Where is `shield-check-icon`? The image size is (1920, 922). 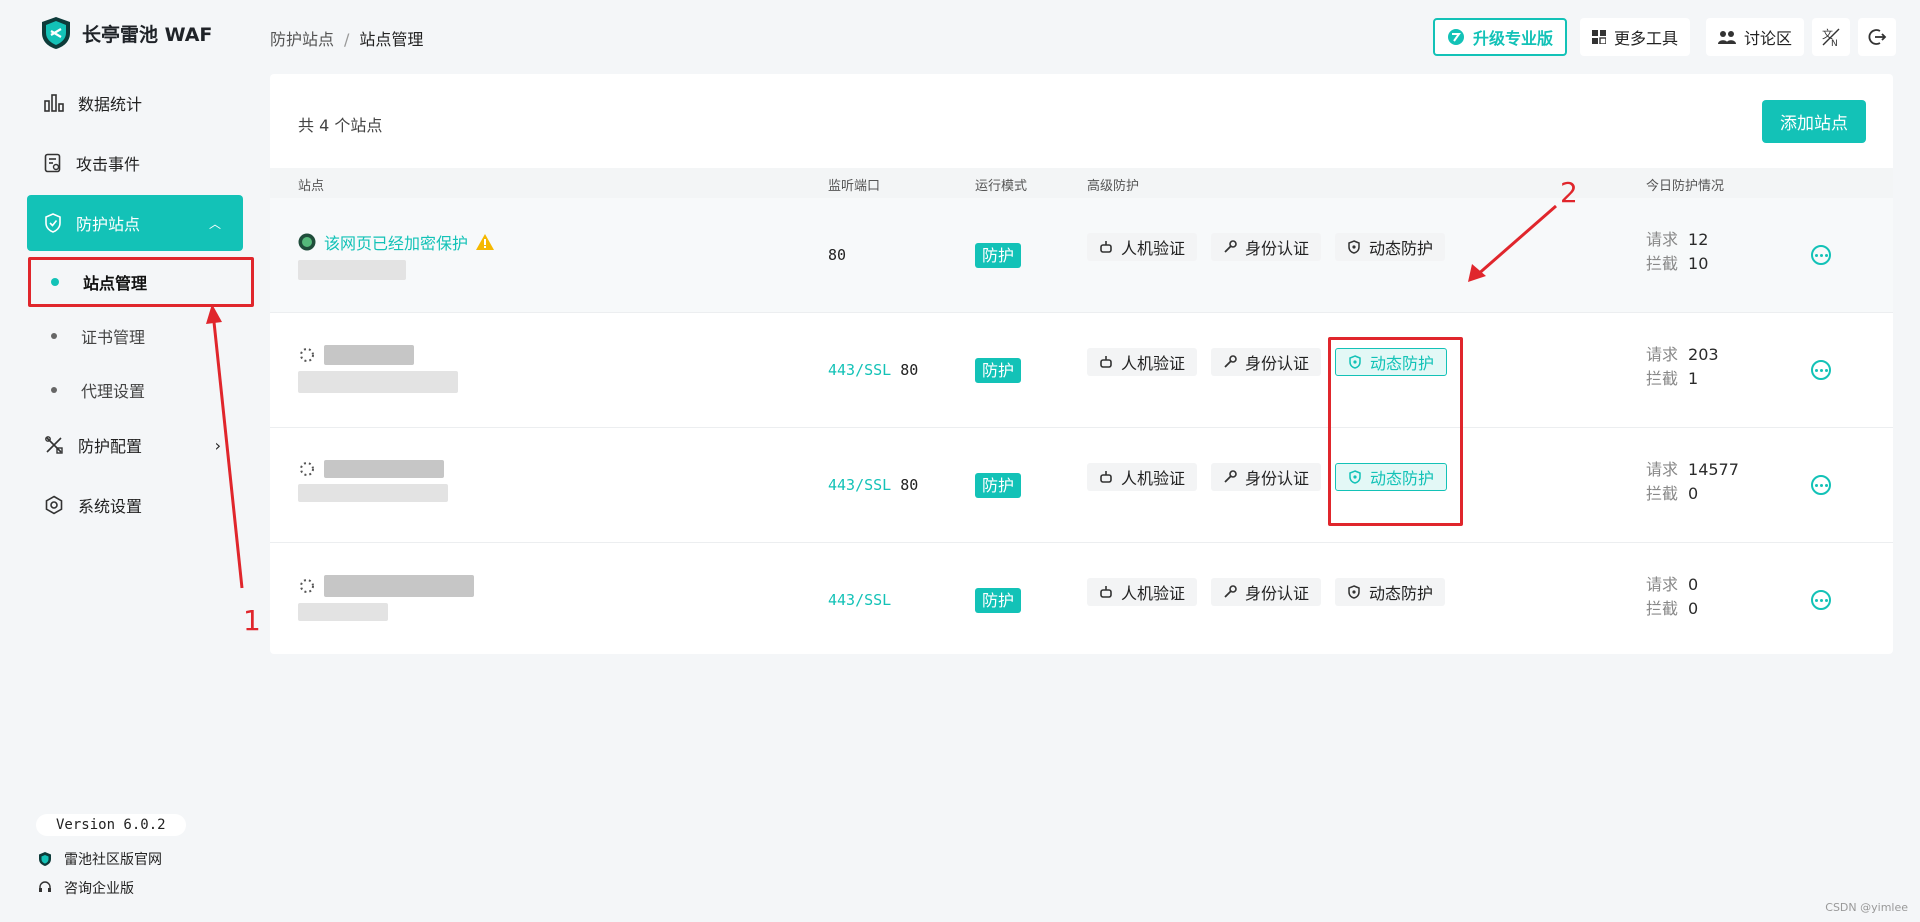 shield-check-icon is located at coordinates (53, 223).